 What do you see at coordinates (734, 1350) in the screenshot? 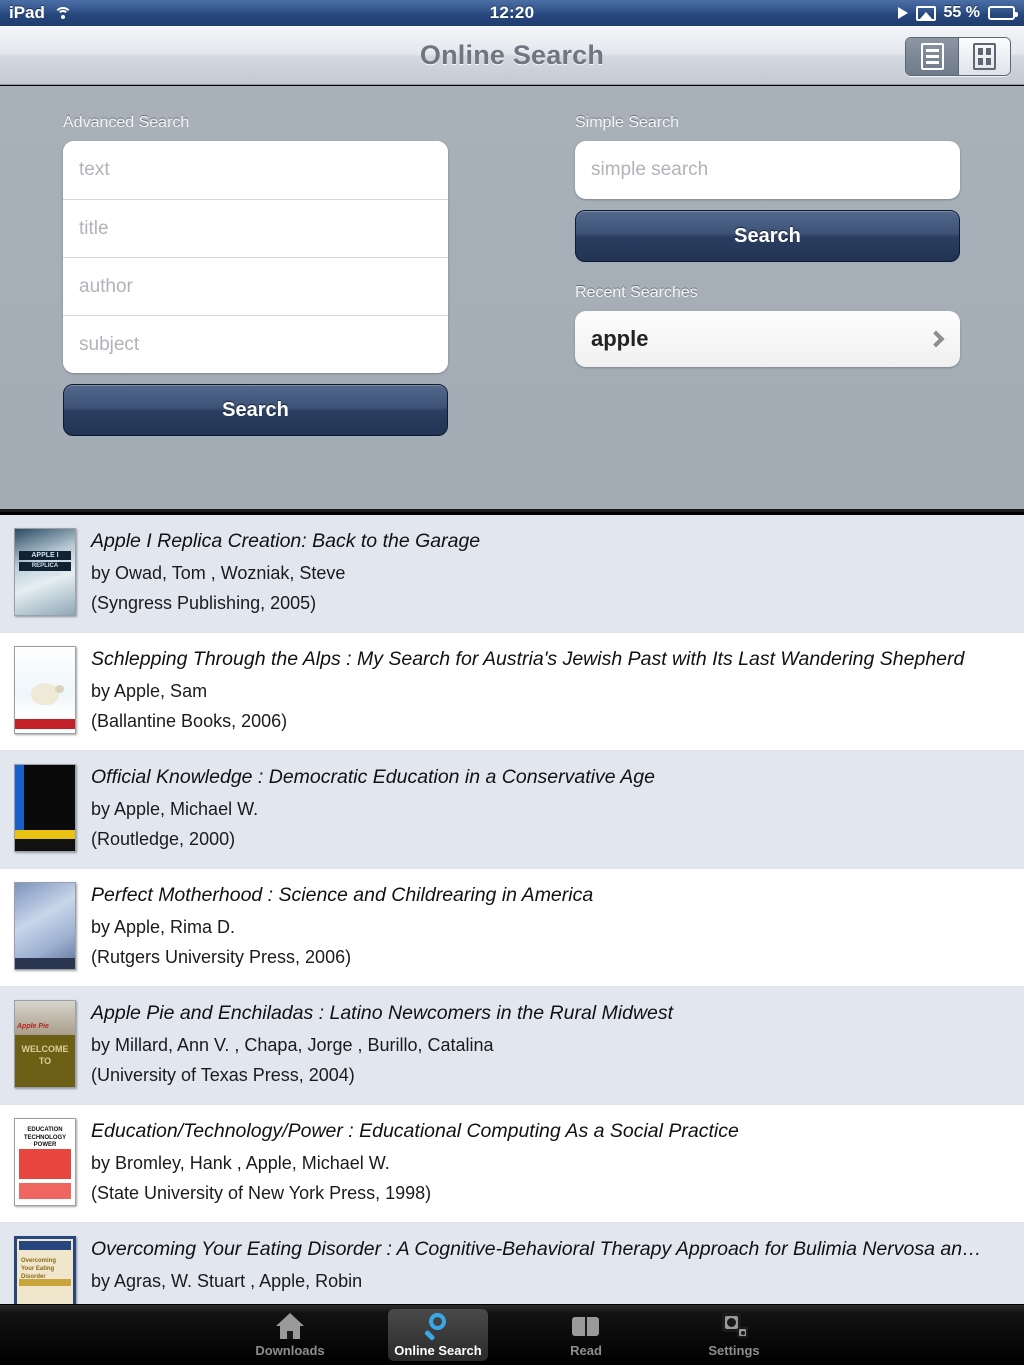
I see `tab-label: Settings` at bounding box center [734, 1350].